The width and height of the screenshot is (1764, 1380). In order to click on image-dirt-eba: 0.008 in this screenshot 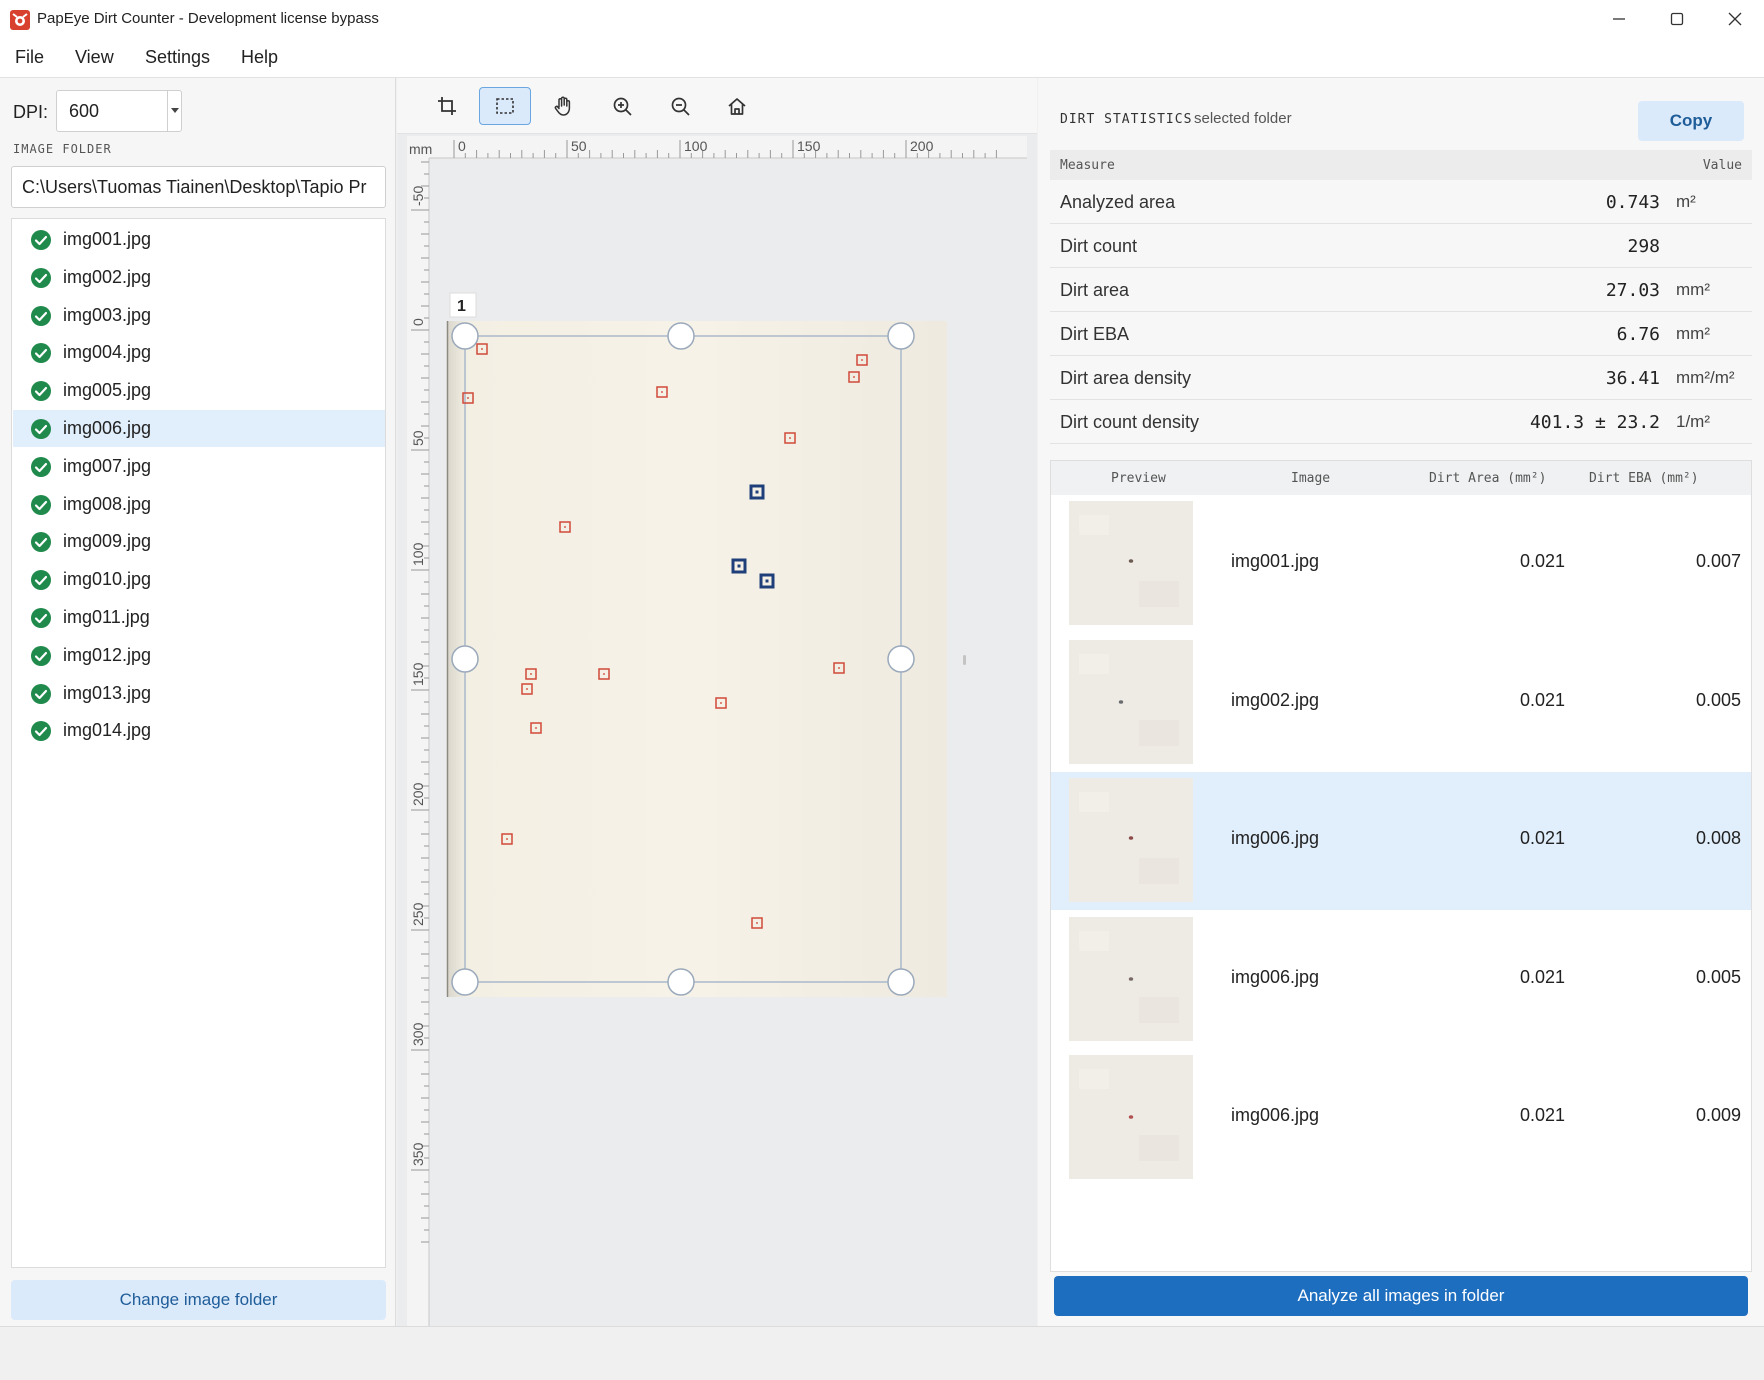, I will do `click(1718, 838)`.